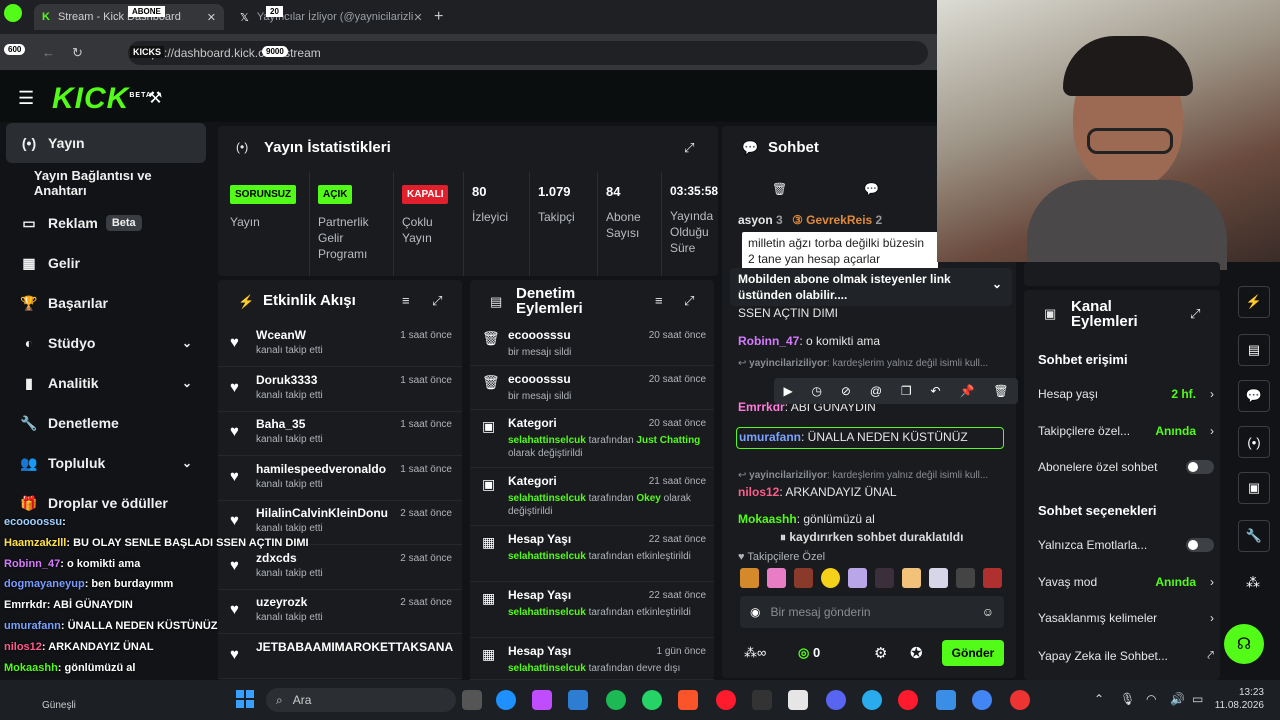 The height and width of the screenshot is (720, 1280). I want to click on followers-only-row: Takipçilere özel... Anında ›, so click(1126, 431).